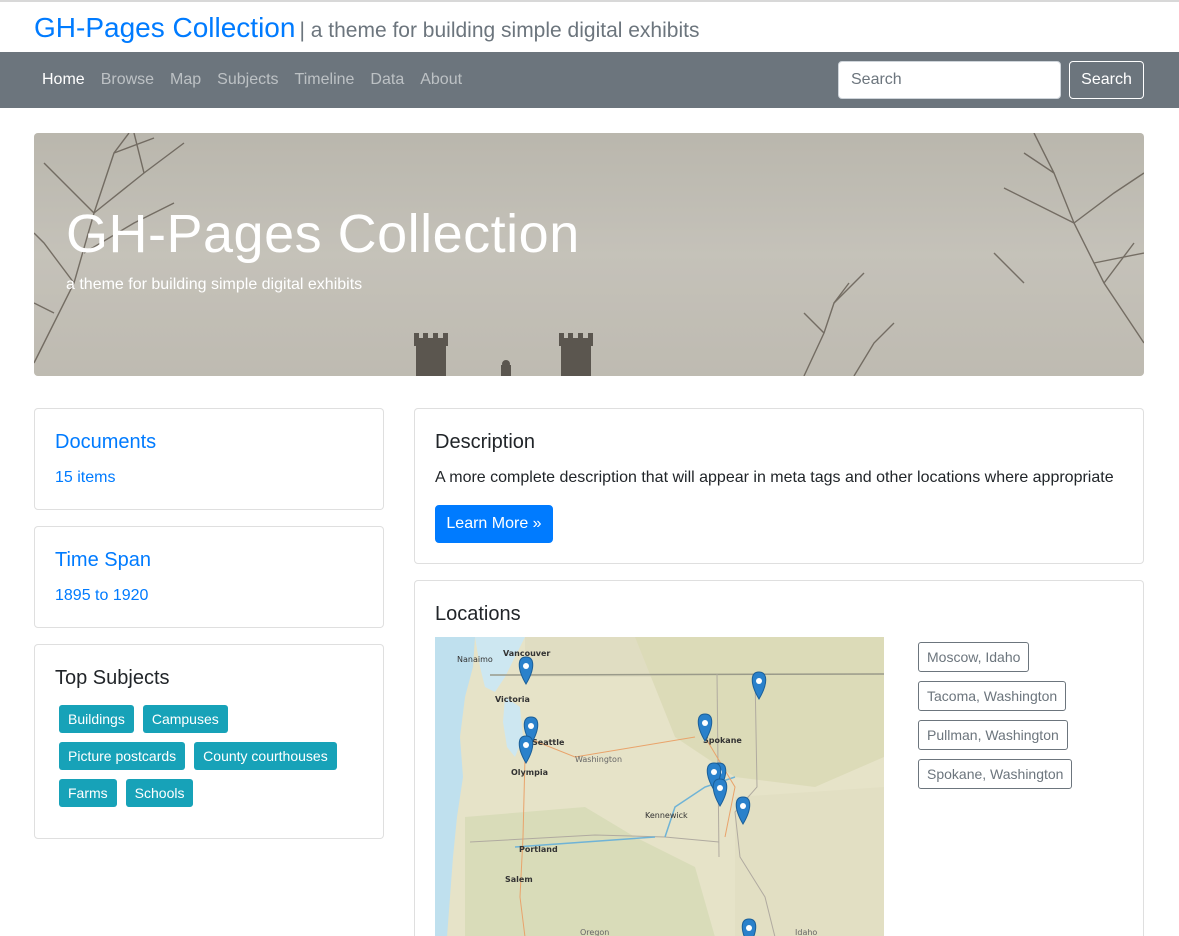 This screenshot has width=1179, height=936. I want to click on documents-count: 15 items, so click(85, 478).